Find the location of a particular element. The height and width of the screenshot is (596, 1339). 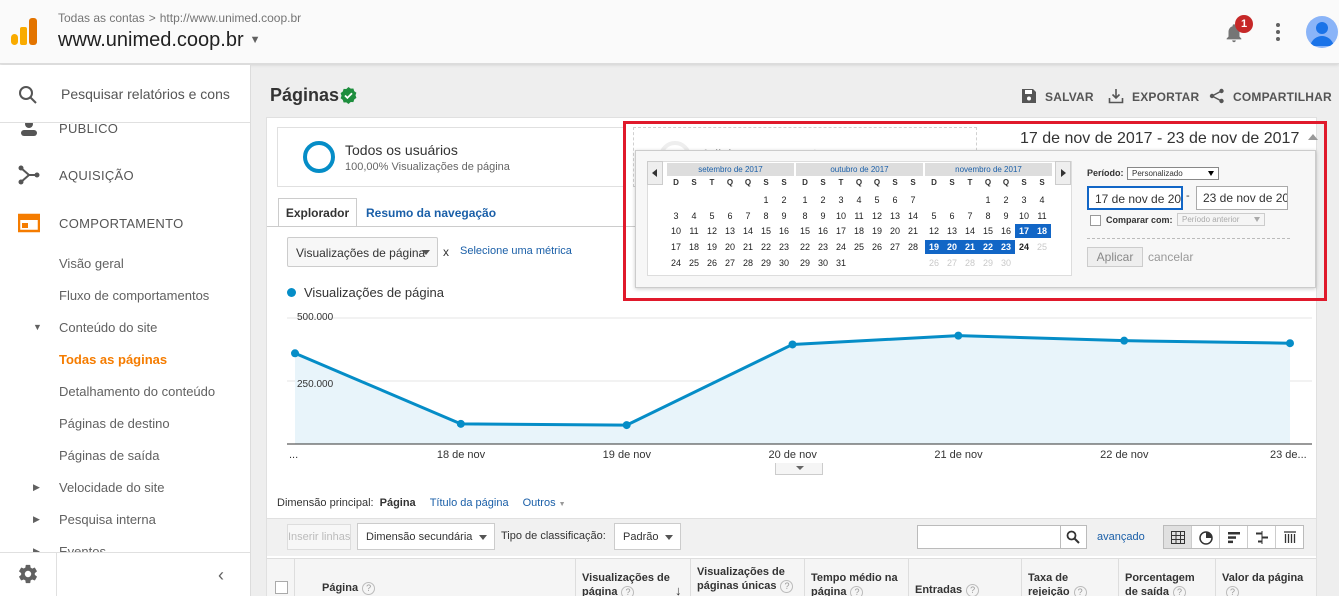

dimension-others: Outros ▼ is located at coordinates (544, 503).